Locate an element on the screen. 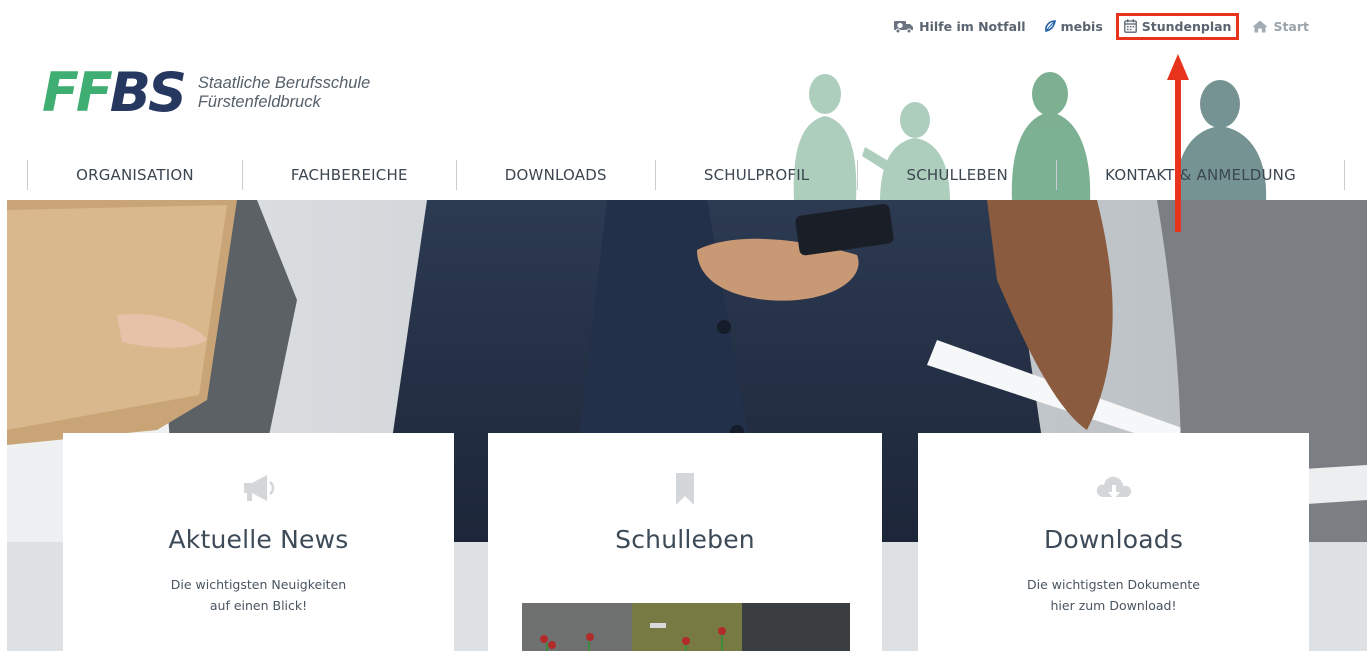 The image size is (1367, 651). topbar-link-hilfe-im-notfall: Hilfe im Notfall is located at coordinates (960, 26).